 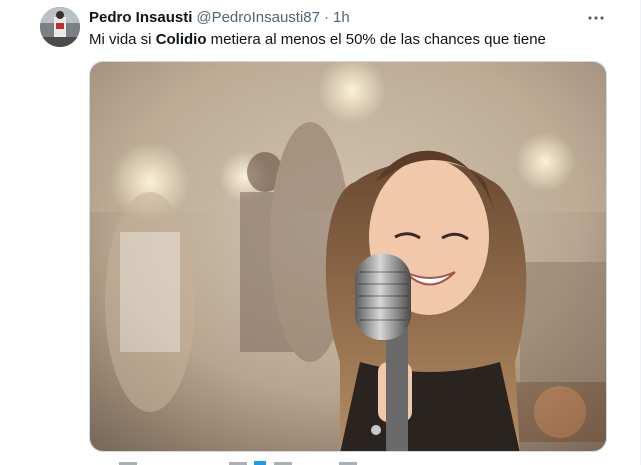 I want to click on timestamp: 1h, so click(x=341, y=18).